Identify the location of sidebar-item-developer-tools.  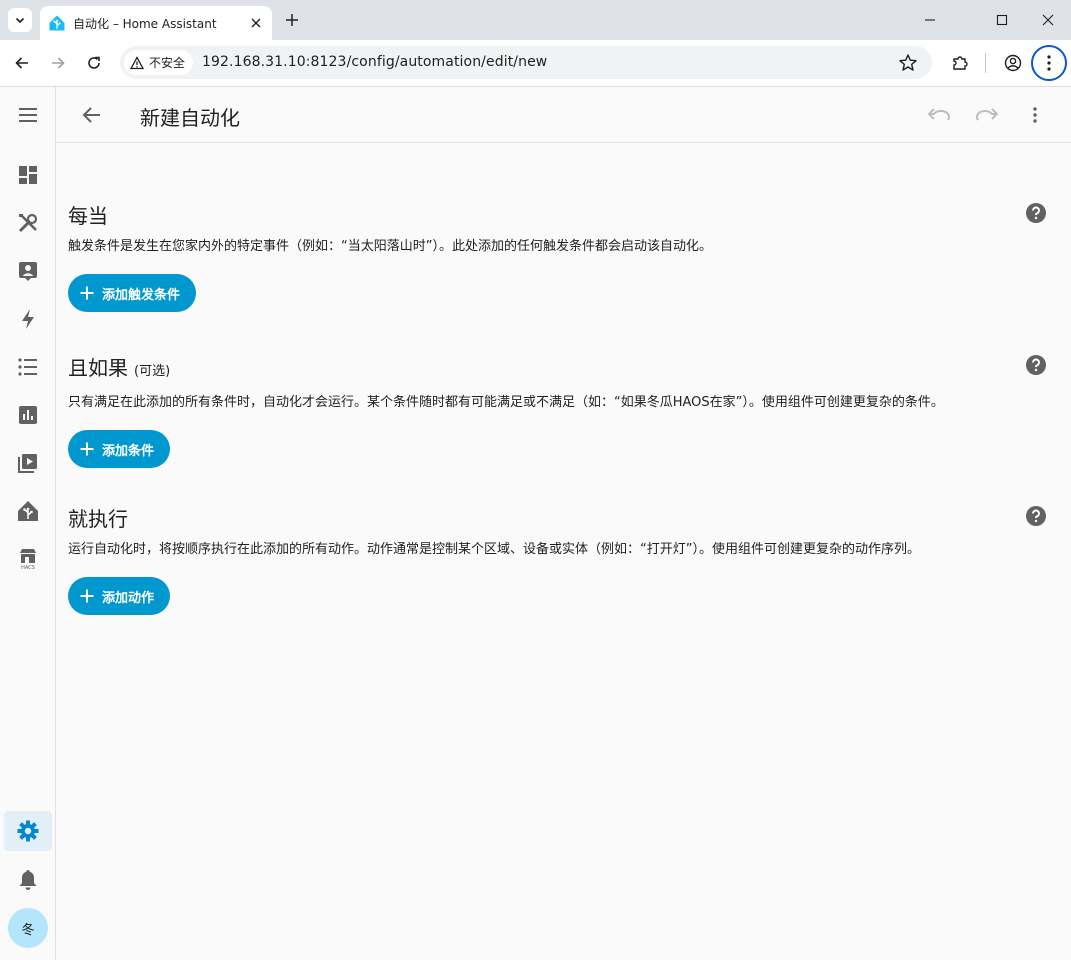
(28, 223).